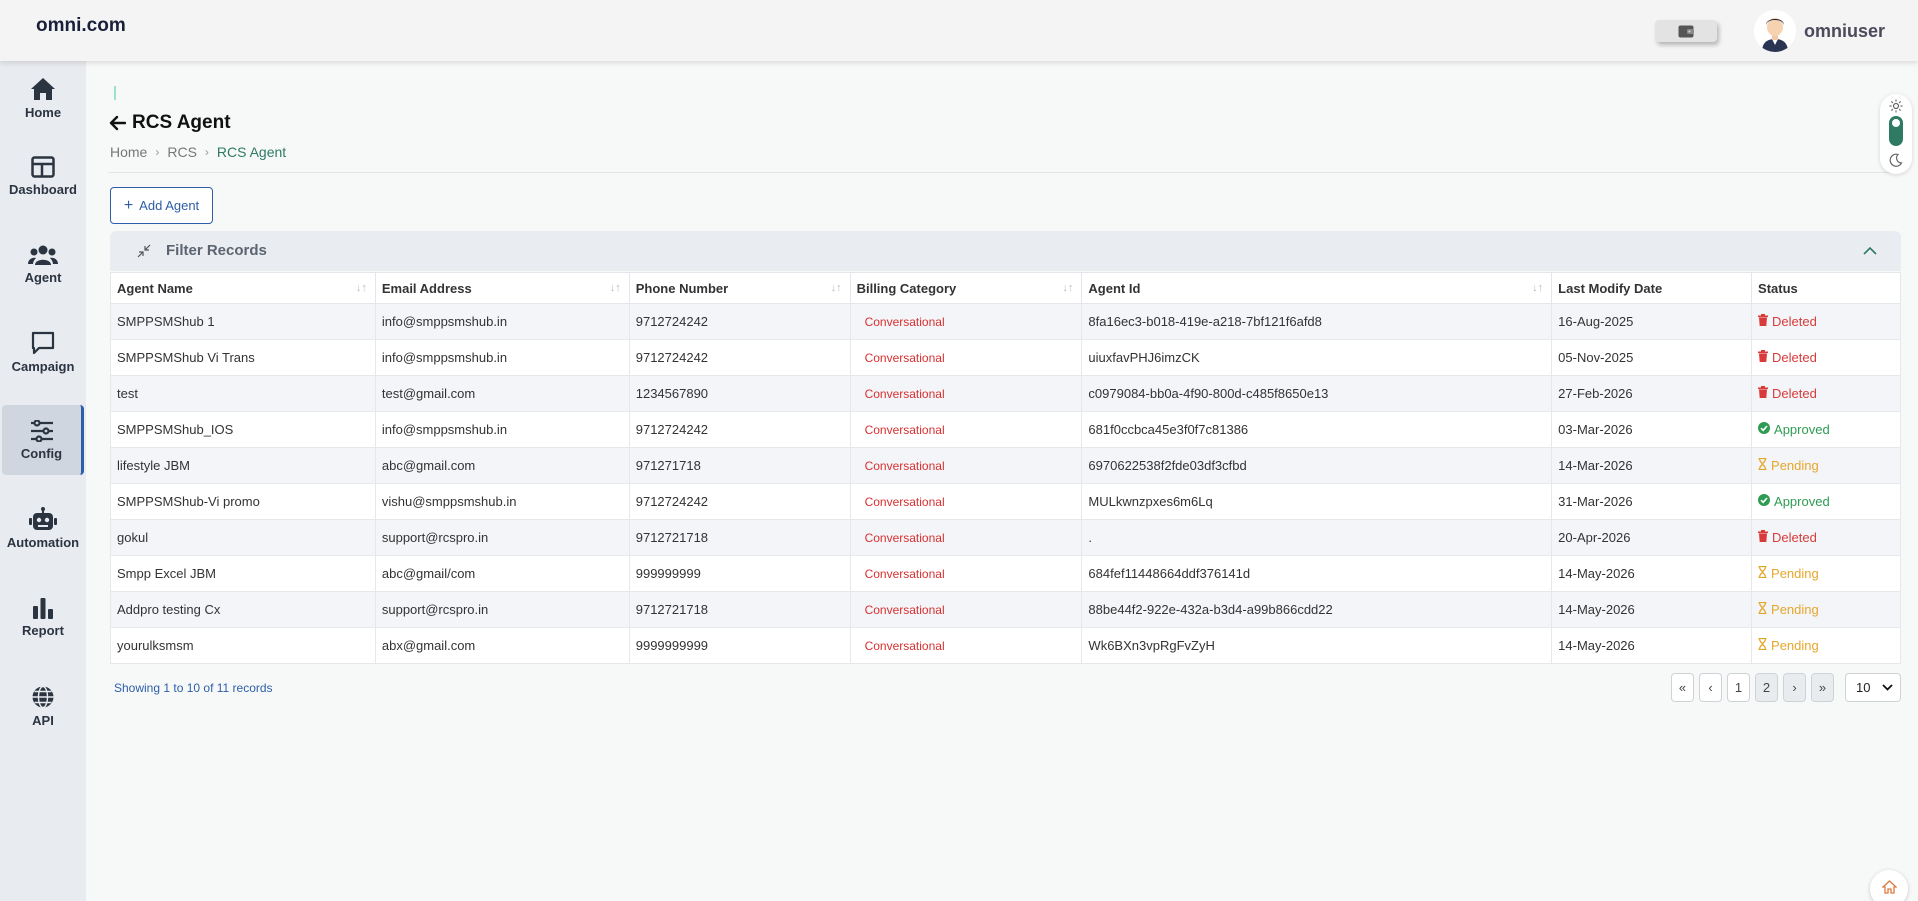 The image size is (1918, 901). What do you see at coordinates (251, 152) in the screenshot?
I see `breadcrumb-current: RCS Agent` at bounding box center [251, 152].